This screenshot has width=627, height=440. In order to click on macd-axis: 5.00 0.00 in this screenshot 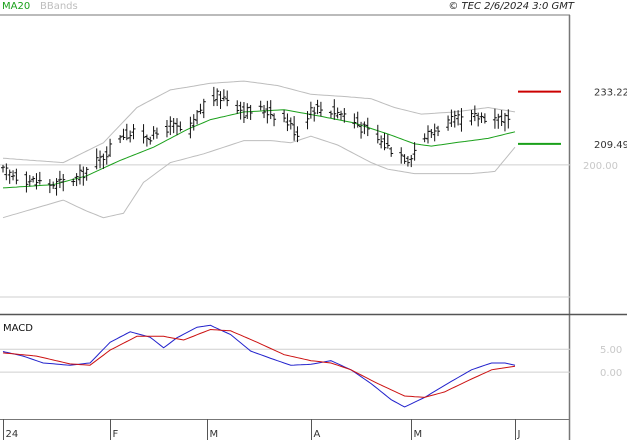, I will do `click(611, 362)`.